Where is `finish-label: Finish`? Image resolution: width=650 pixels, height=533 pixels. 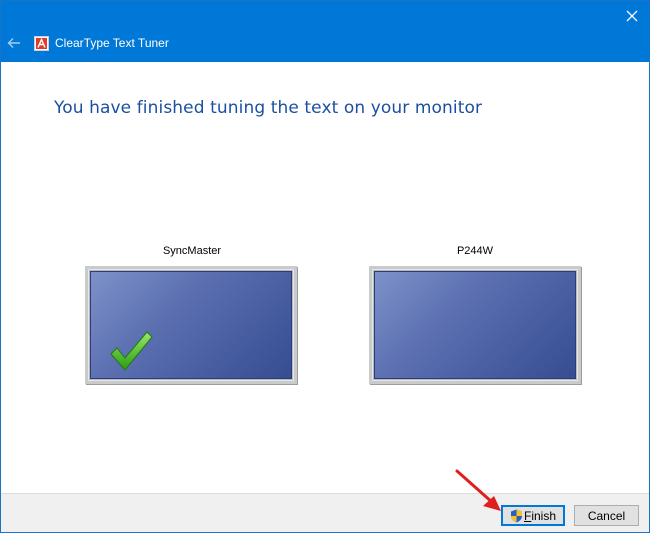
finish-label: Finish is located at coordinates (540, 515).